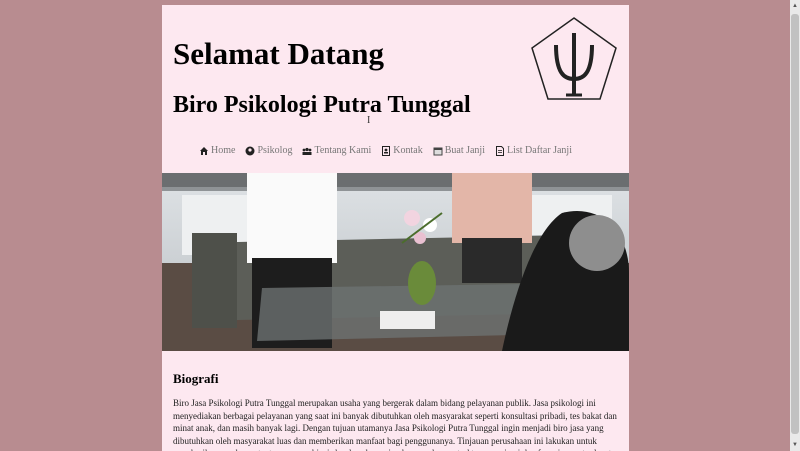 Image resolution: width=800 pixels, height=451 pixels. I want to click on nav-home: Home, so click(217, 150).